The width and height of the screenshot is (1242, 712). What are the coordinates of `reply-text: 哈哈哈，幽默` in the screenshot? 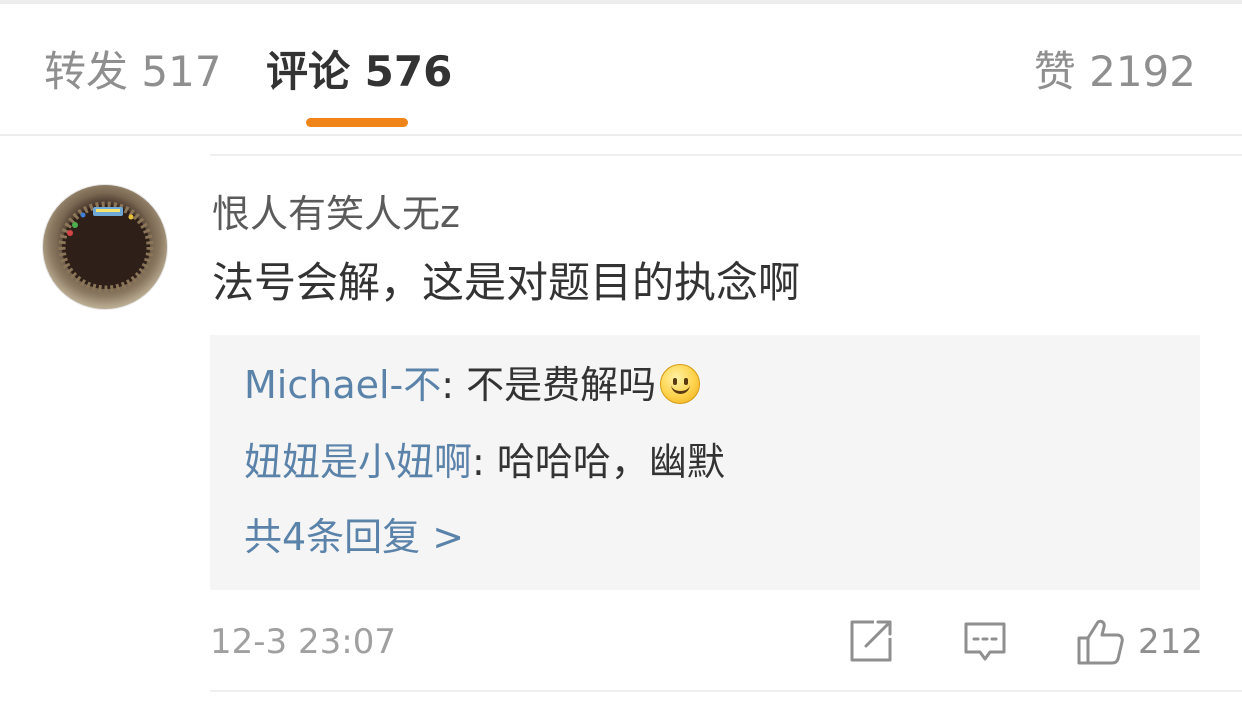 It's located at (610, 462).